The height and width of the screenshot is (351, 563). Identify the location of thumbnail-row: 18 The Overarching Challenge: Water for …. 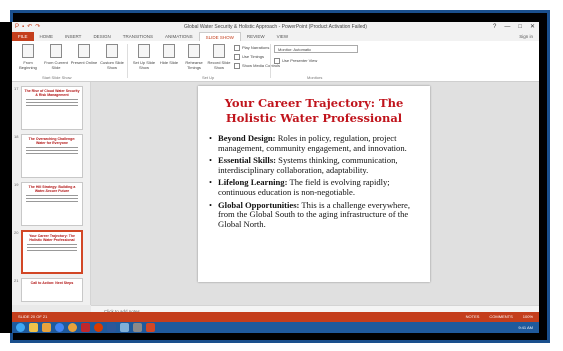
(51, 157).